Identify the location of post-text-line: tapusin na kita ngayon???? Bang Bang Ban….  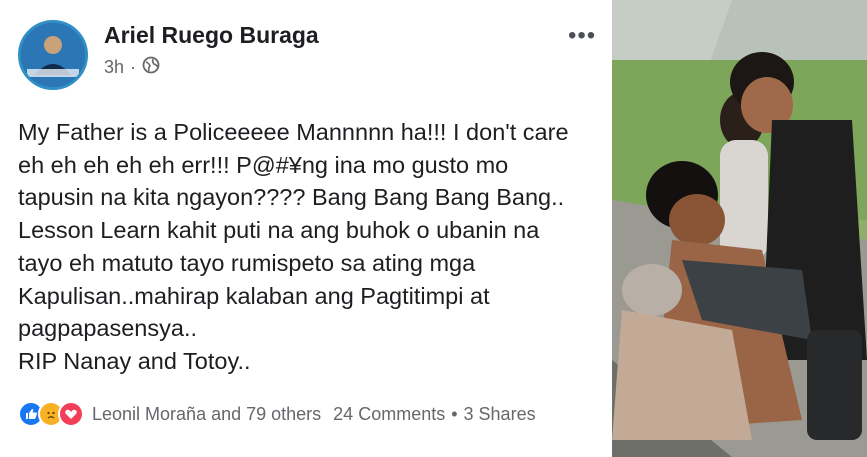
(291, 197).